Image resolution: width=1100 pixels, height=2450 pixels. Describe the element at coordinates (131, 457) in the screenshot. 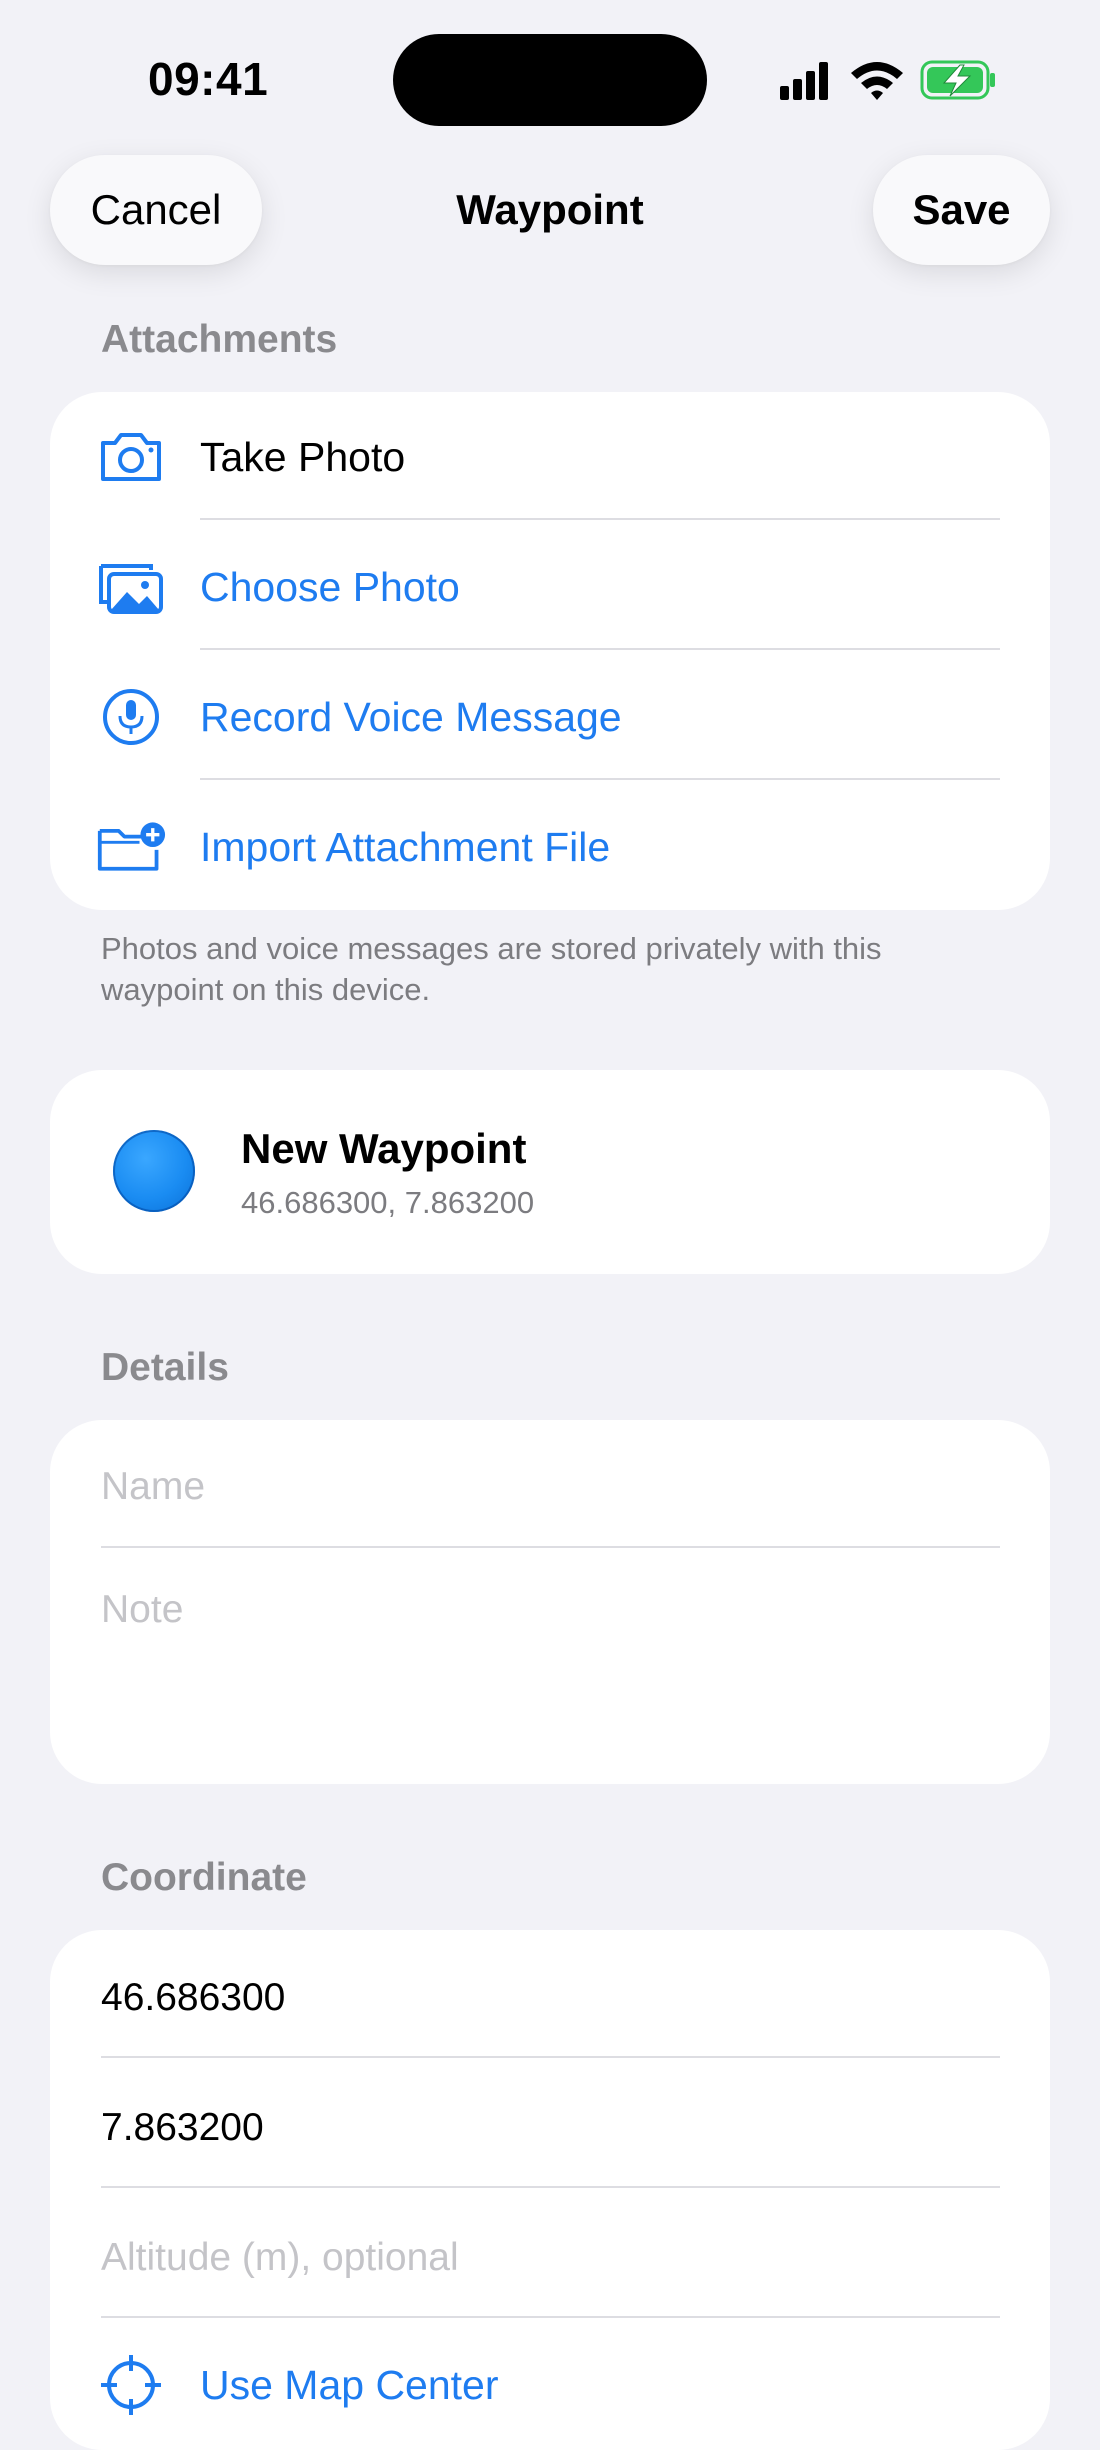

I see `camera-icon` at that location.